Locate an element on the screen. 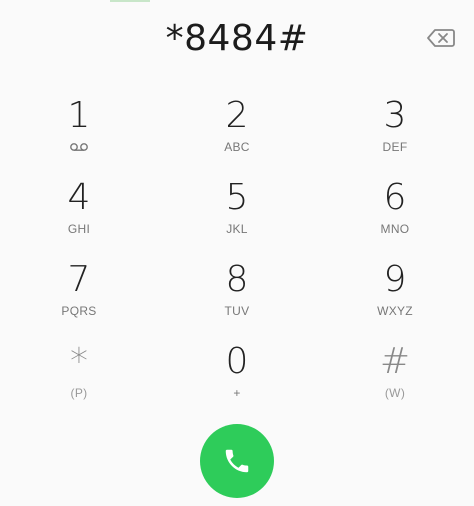 The image size is (474, 506). key-letters: MNO is located at coordinates (395, 229).